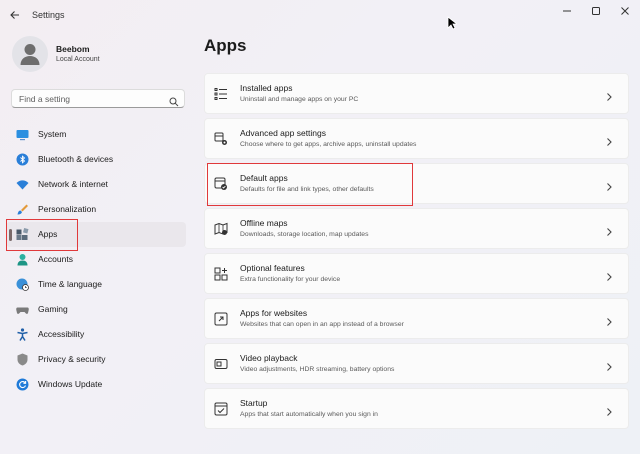 The height and width of the screenshot is (454, 640). I want to click on sidebar-item-network-internet: Network & internet, so click(96, 184).